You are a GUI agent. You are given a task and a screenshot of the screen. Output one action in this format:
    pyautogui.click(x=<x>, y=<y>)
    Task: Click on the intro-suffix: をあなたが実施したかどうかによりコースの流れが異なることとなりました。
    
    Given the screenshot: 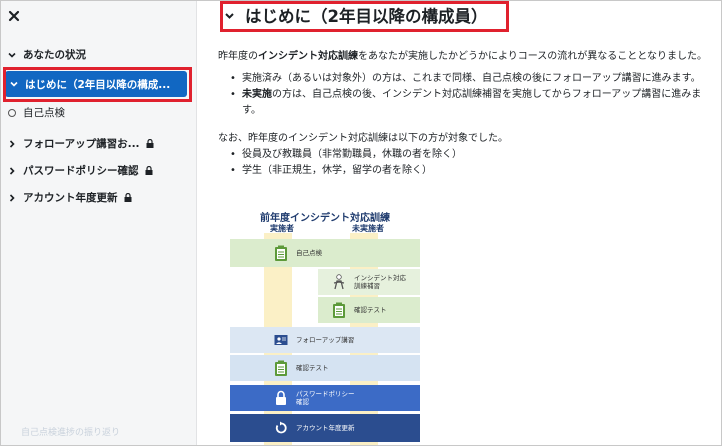 What is the action you would take?
    pyautogui.click(x=532, y=56)
    